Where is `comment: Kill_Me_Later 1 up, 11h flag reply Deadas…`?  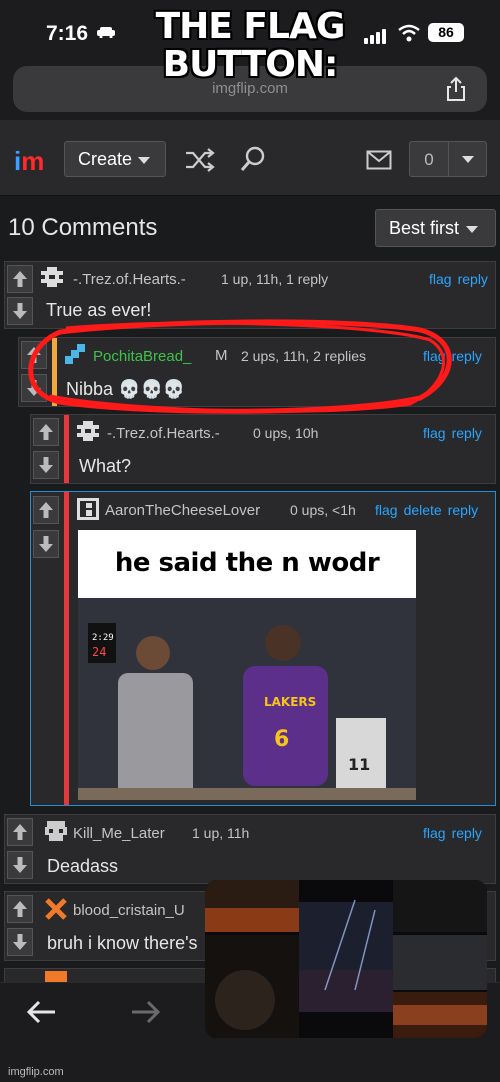
comment: Kill_Me_Later 1 up, 11h flag reply Deadas… is located at coordinates (250, 849).